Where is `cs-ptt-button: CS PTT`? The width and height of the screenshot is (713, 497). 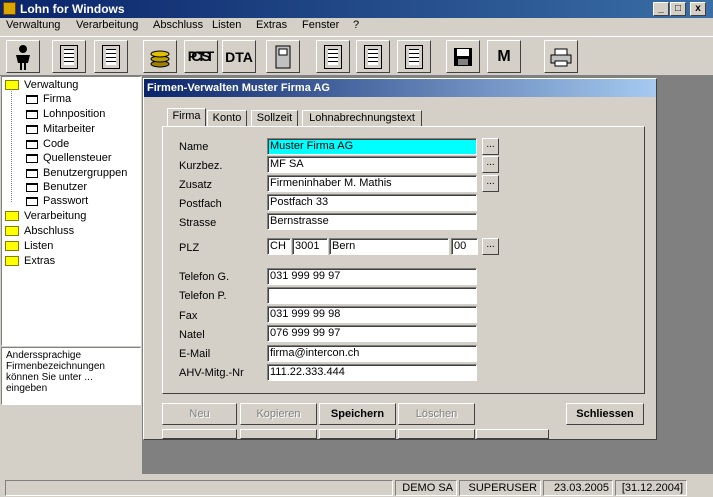
cs-ptt-button: CS PTT is located at coordinates (201, 56).